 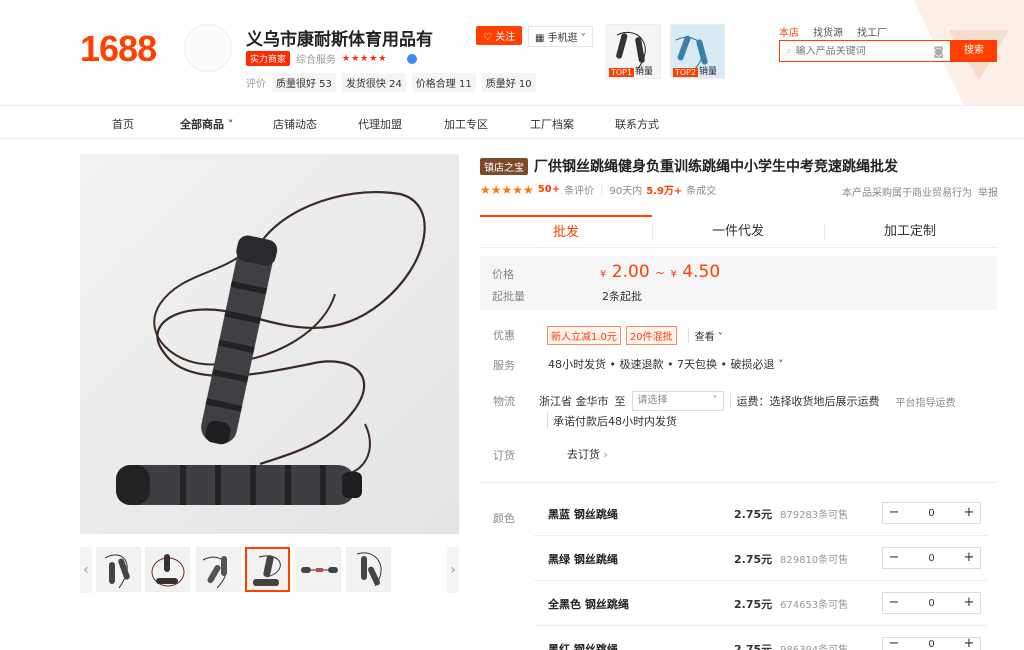 I want to click on camera-icon: ◙, so click(x=938, y=51).